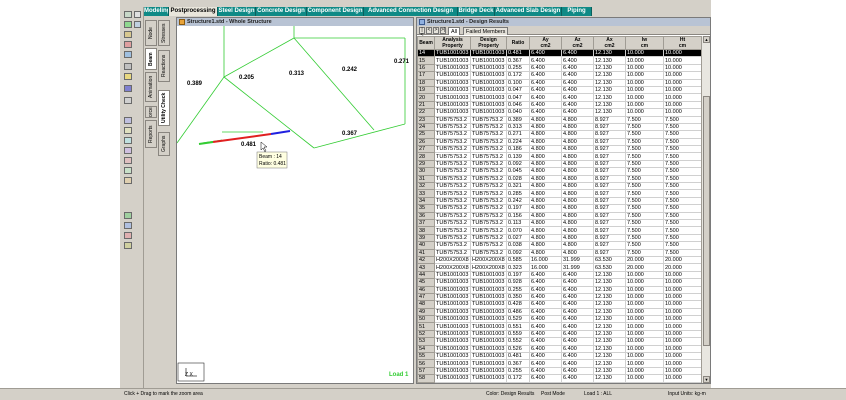 The width and height of the screenshot is (846, 400). I want to click on beam-number-cell: 44, so click(426, 275).